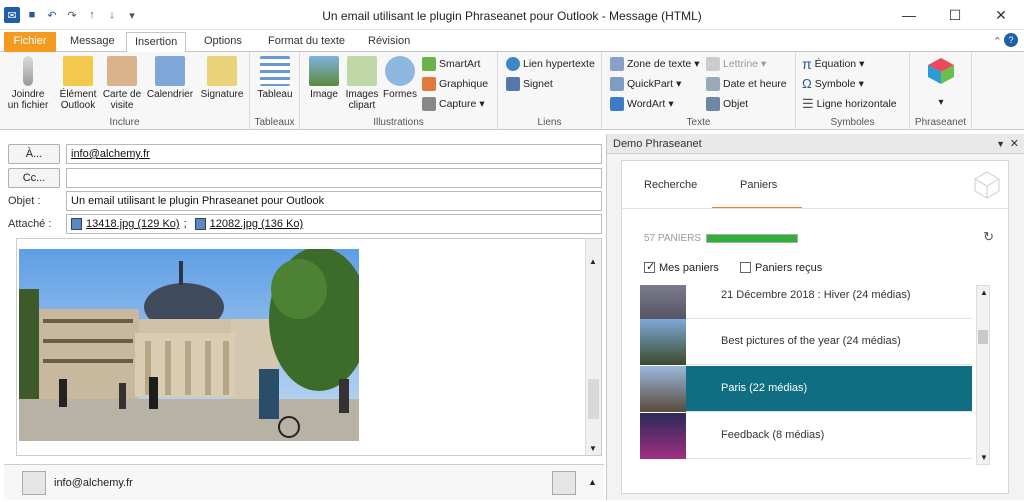 This screenshot has height=502, width=1024. Describe the element at coordinates (752, 238) in the screenshot. I see `count-bar-fill` at that location.